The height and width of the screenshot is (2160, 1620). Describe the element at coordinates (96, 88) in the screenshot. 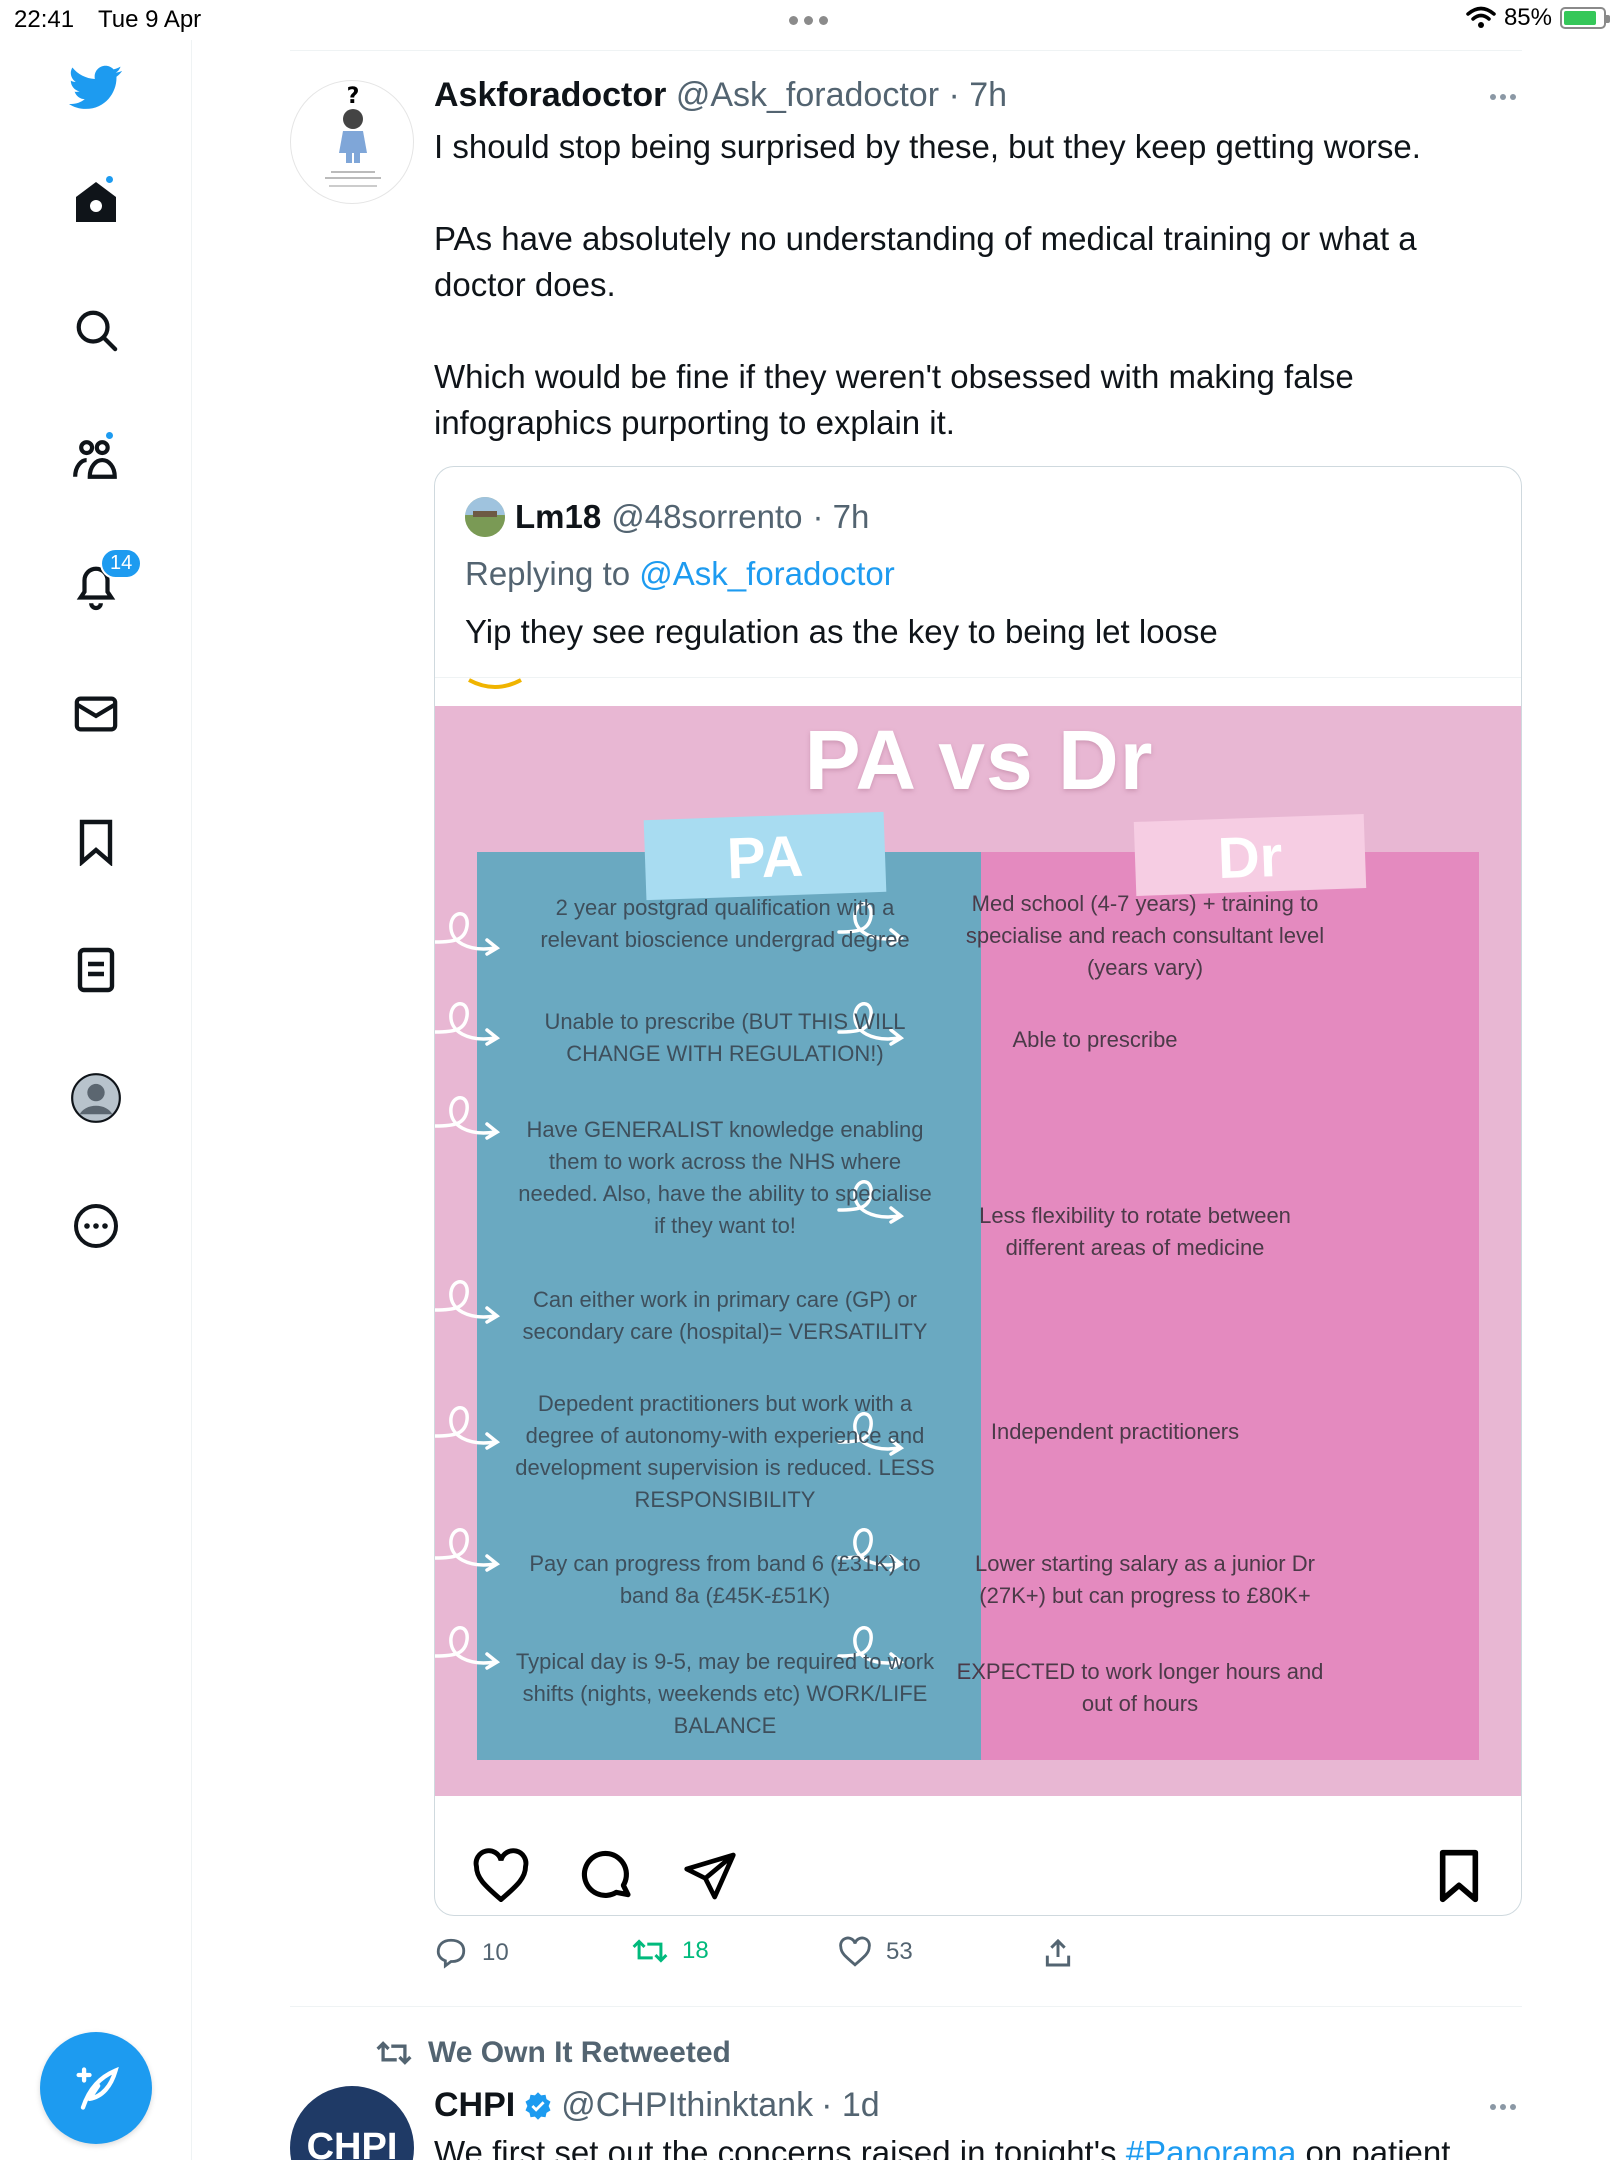

I see `twitter-logo-icon` at that location.